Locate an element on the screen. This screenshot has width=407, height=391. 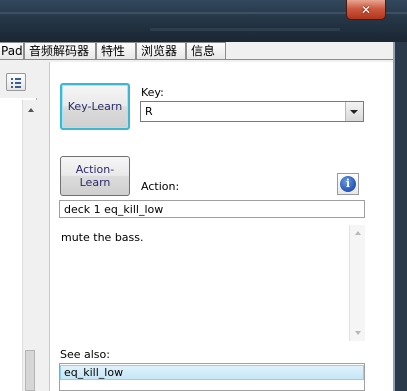
see-also-label: See also: is located at coordinates (85, 354).